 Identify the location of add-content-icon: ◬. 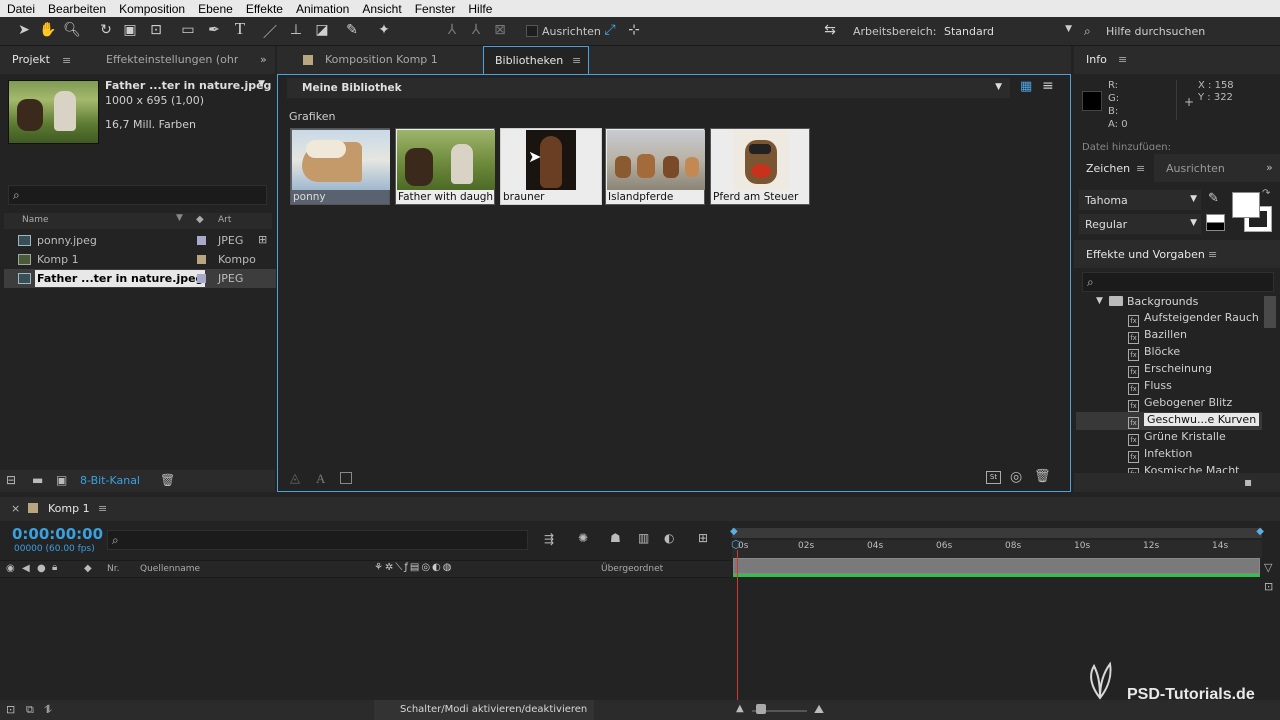
(295, 478).